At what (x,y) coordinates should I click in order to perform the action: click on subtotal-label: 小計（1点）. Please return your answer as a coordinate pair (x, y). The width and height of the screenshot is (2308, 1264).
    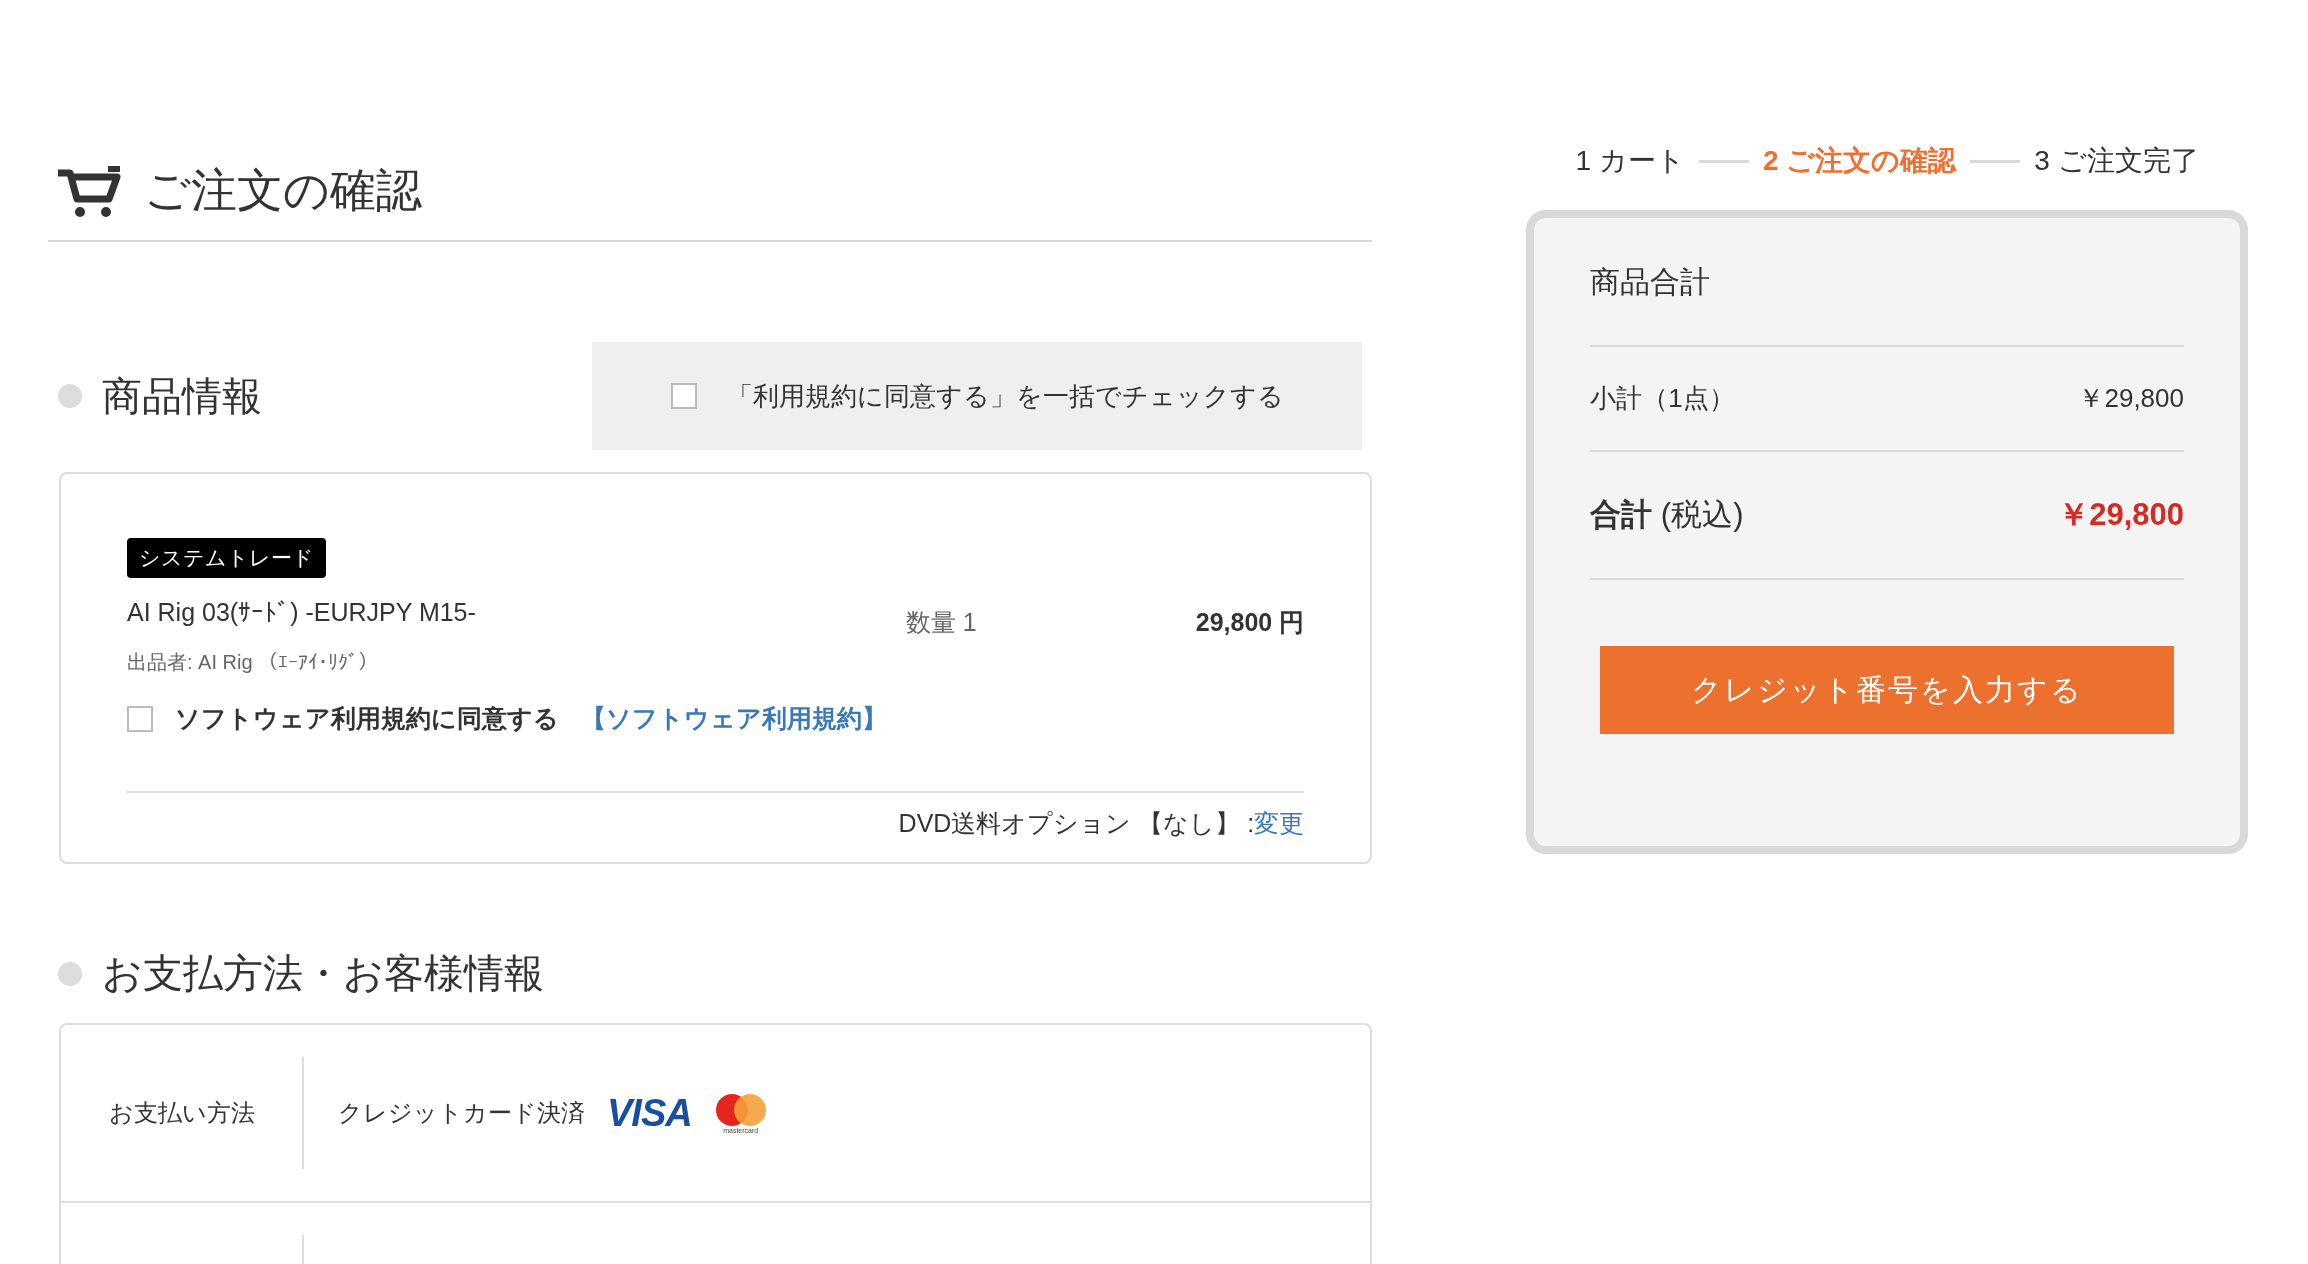
    Looking at the image, I should click on (1662, 398).